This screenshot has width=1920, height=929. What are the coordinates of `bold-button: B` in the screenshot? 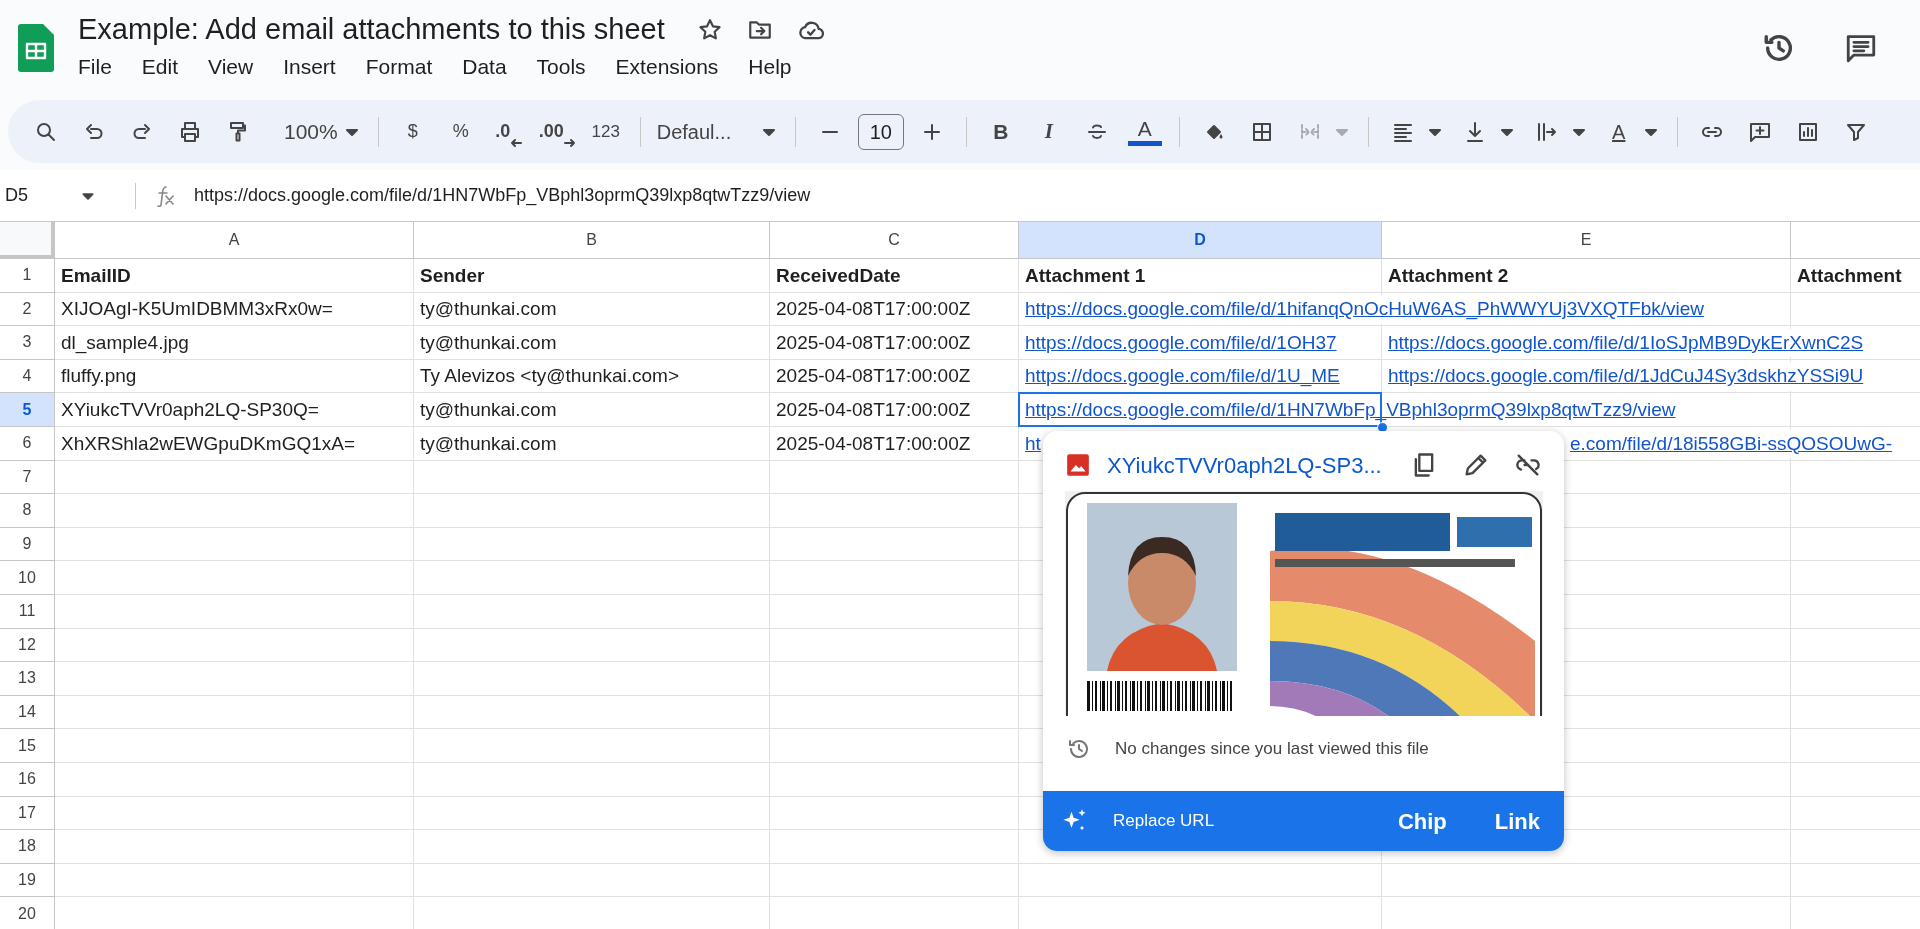 It's located at (1000, 131).